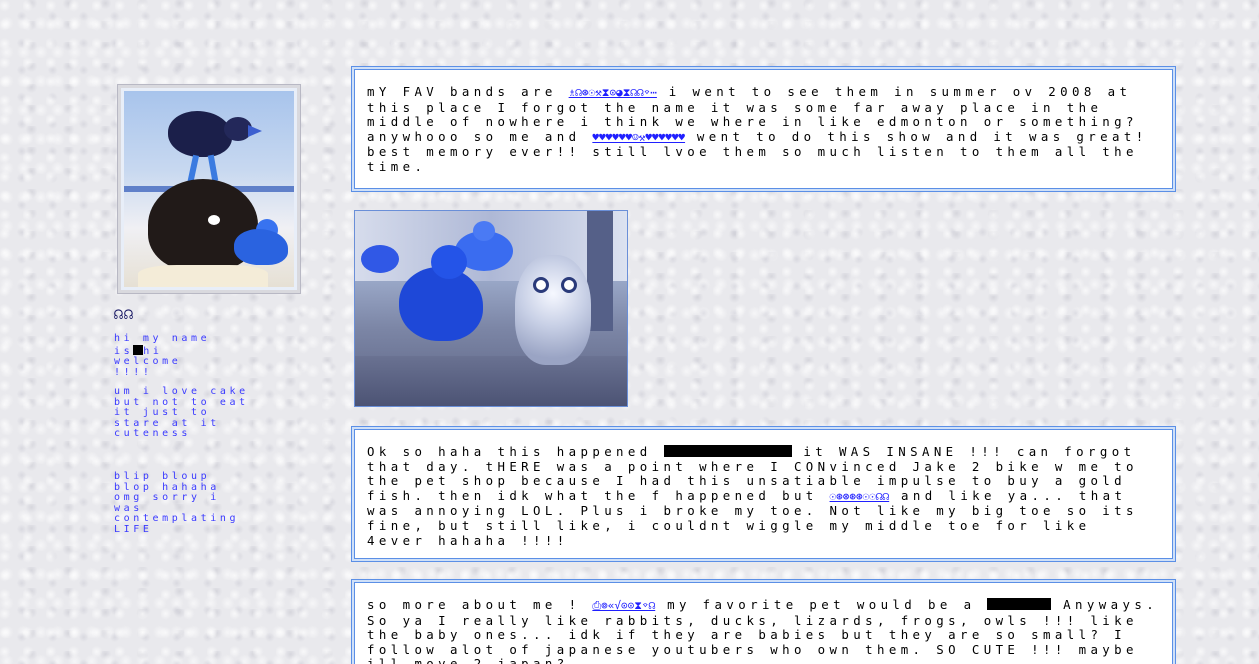  Describe the element at coordinates (133, 372) in the screenshot. I see `intro-line-5: !!!!` at that location.